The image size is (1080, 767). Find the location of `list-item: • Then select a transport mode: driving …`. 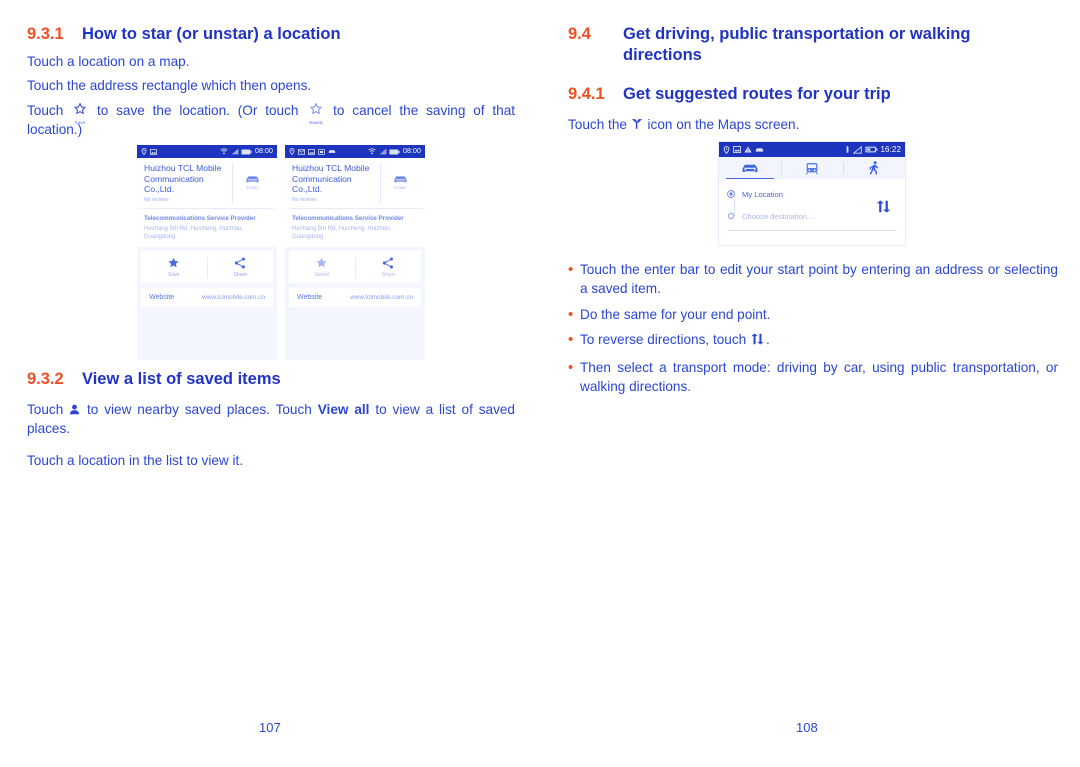

list-item: • Then select a transport mode: driving … is located at coordinates (813, 377).